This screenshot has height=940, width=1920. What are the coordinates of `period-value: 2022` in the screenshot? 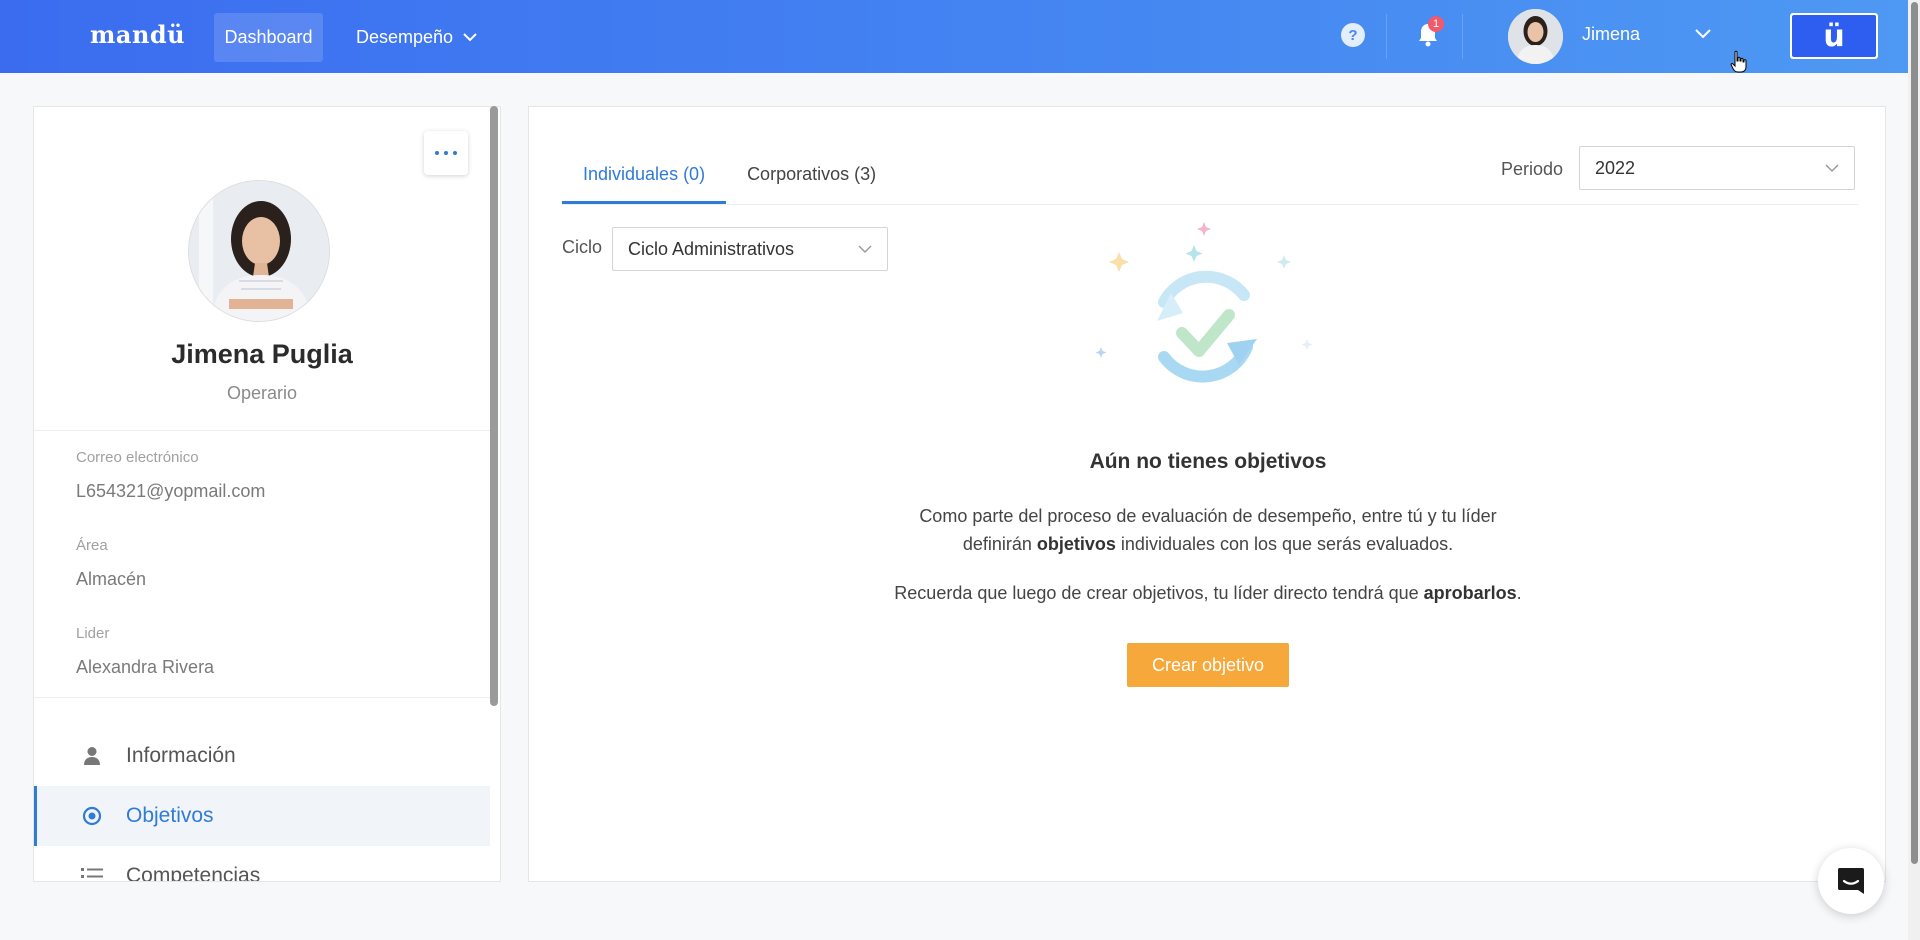 It's located at (1615, 167).